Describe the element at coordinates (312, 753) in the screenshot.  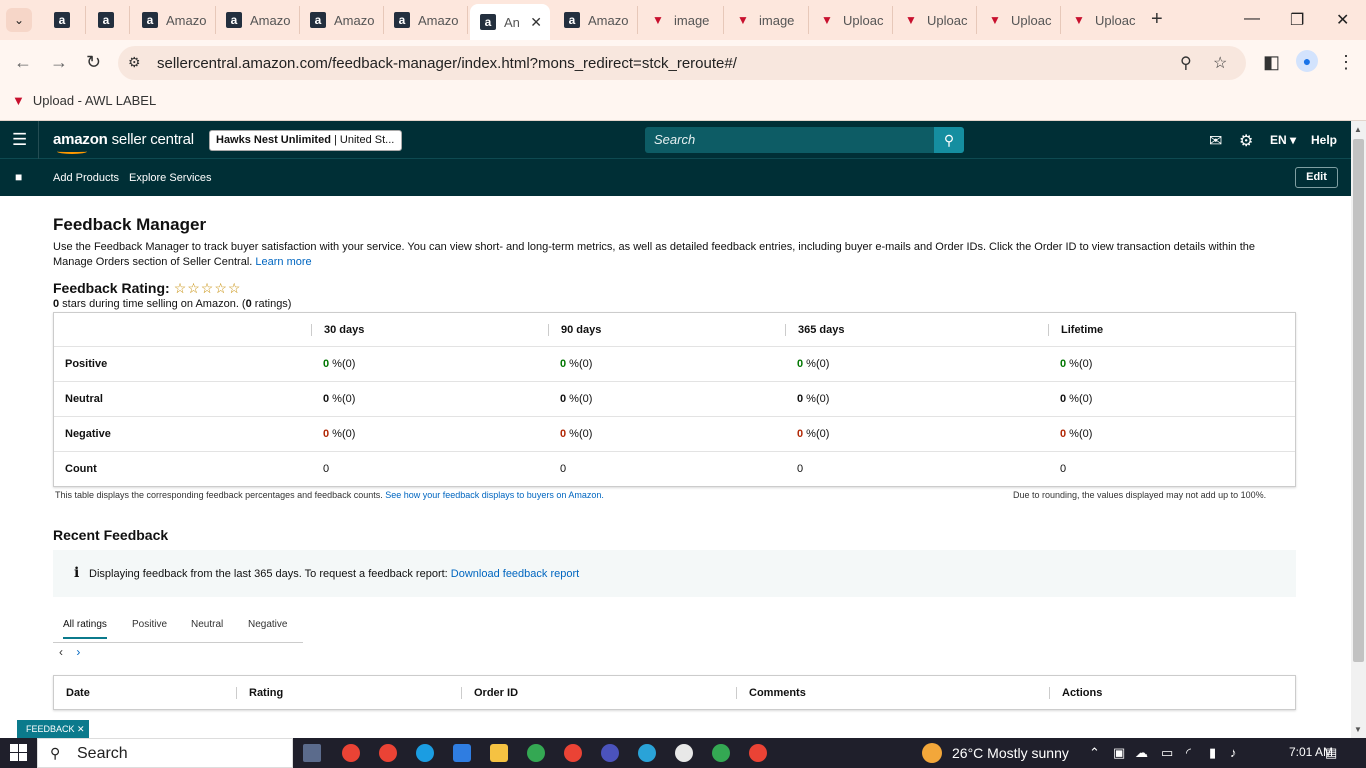
I see `task-view-icon` at that location.